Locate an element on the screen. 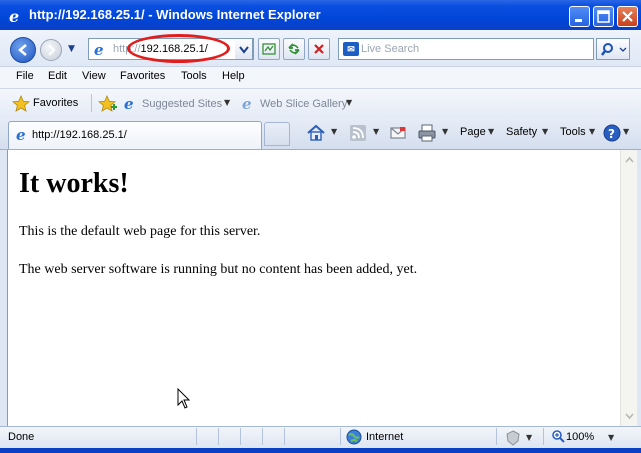  compatibility-icon is located at coordinates (269, 49).